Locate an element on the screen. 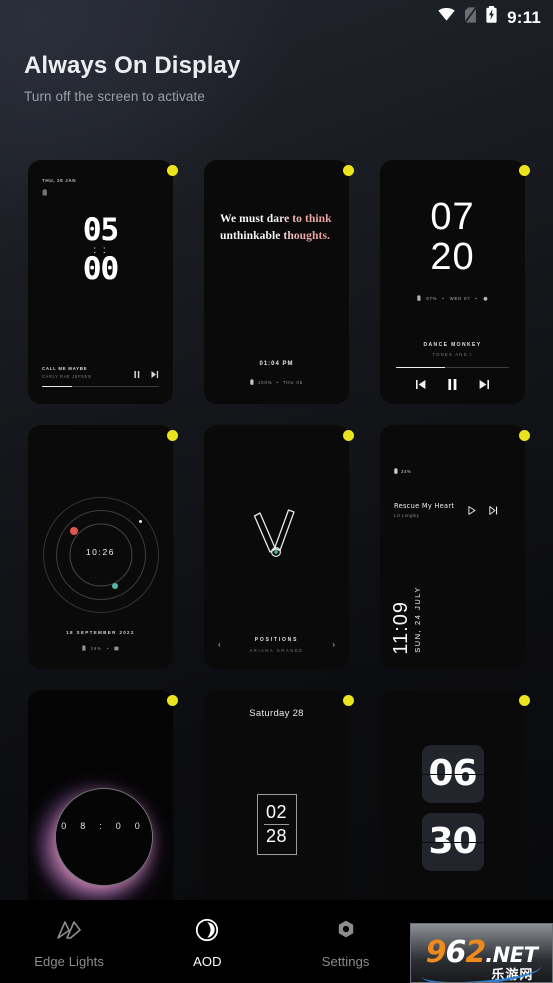 The width and height of the screenshot is (553, 983). card5-media-text: POSITIONS ARIANA GRANDE is located at coordinates (277, 645).